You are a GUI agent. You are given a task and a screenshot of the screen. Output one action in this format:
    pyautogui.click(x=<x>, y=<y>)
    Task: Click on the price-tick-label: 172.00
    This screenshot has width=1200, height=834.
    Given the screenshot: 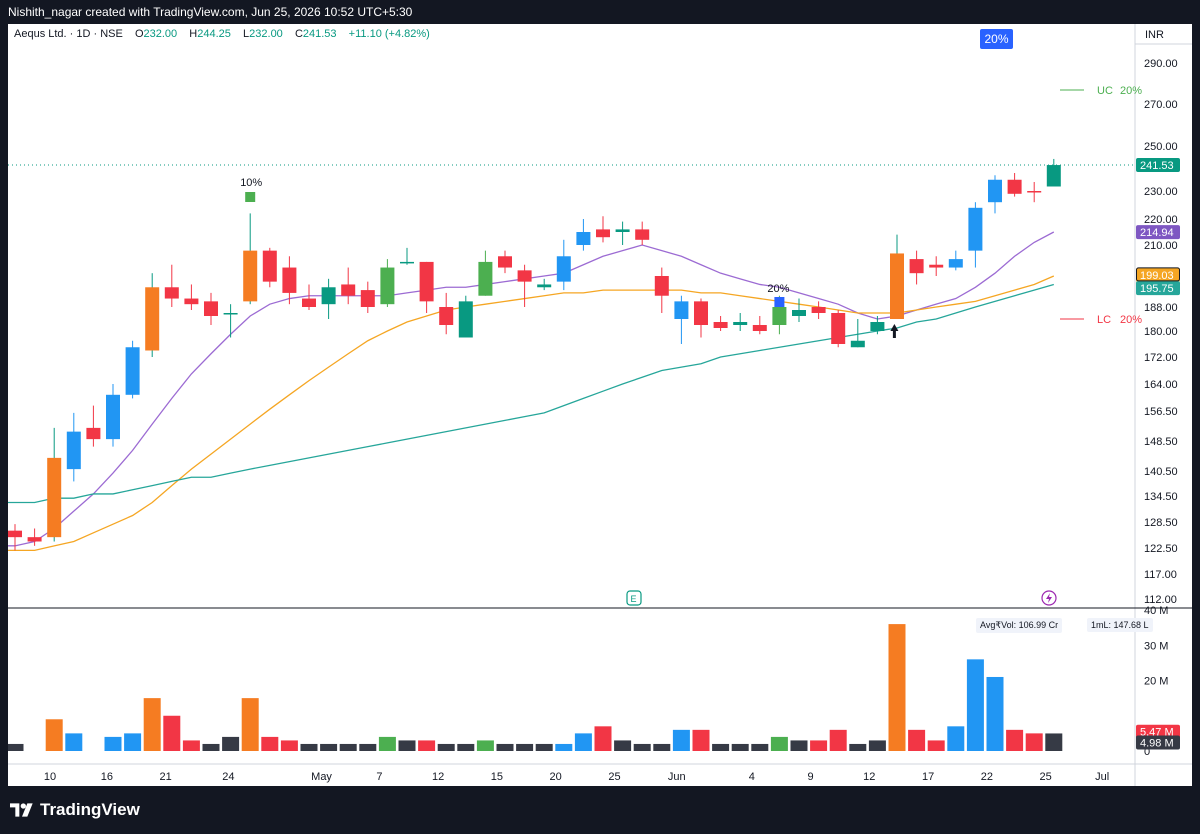 What is the action you would take?
    pyautogui.click(x=1161, y=358)
    